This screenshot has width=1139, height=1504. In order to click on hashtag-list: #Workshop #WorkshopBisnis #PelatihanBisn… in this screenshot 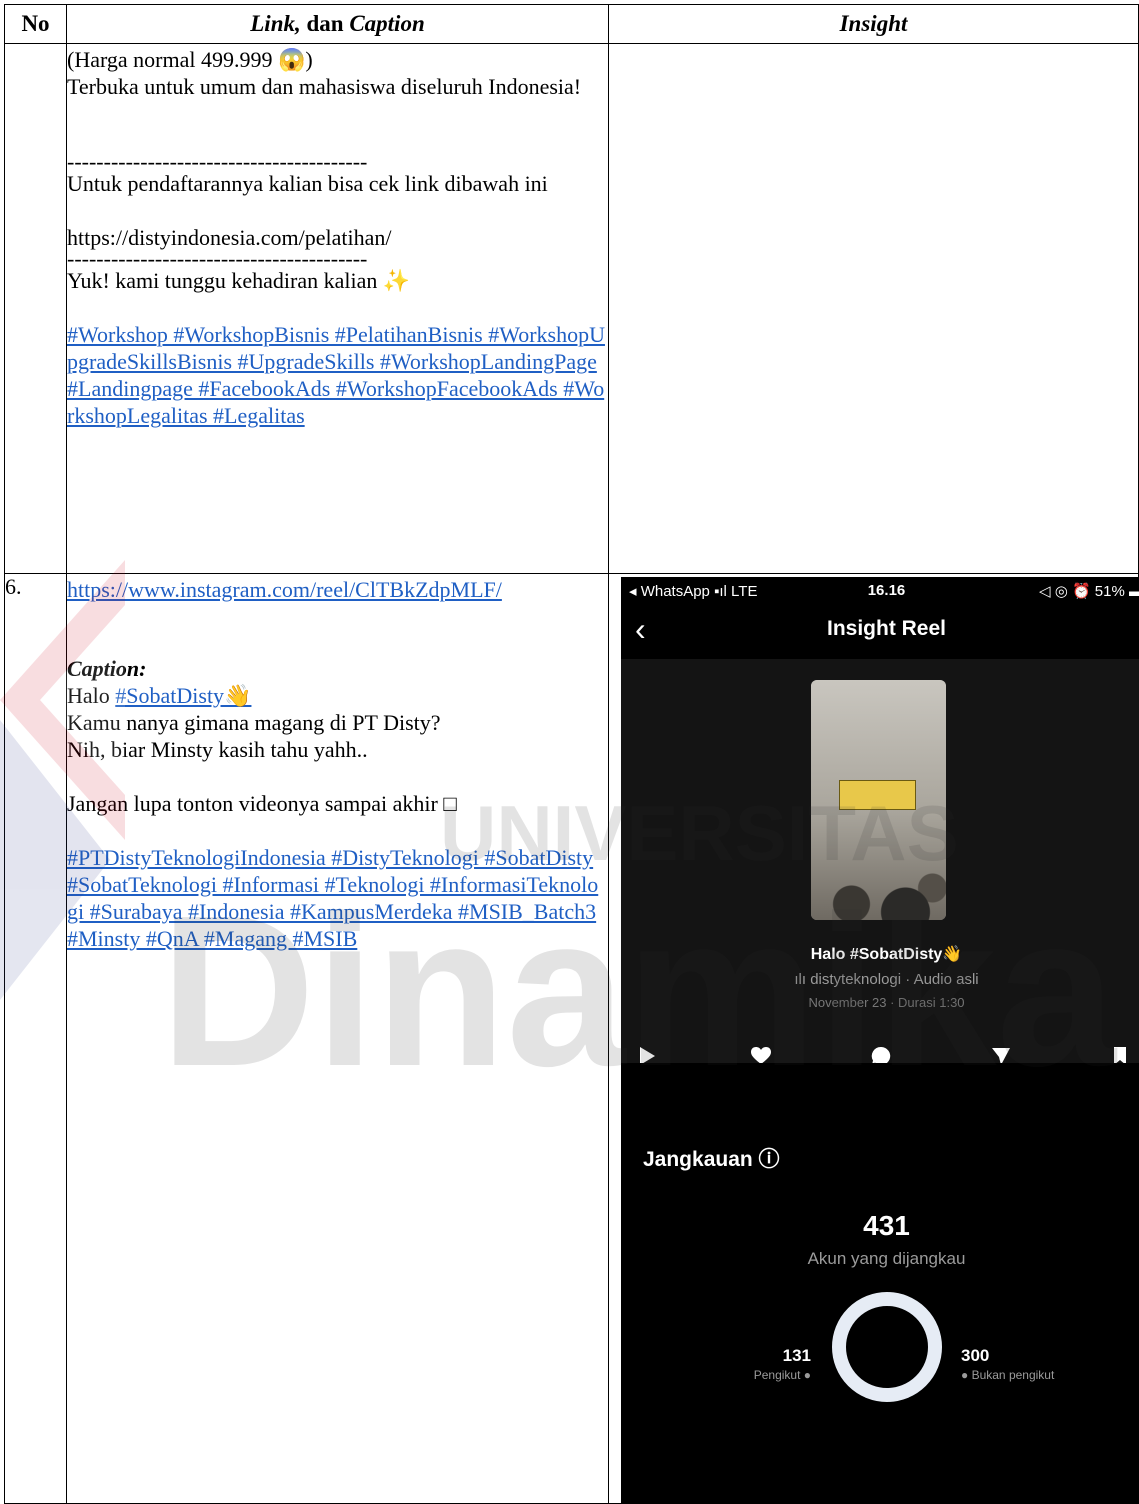, I will do `click(337, 375)`.